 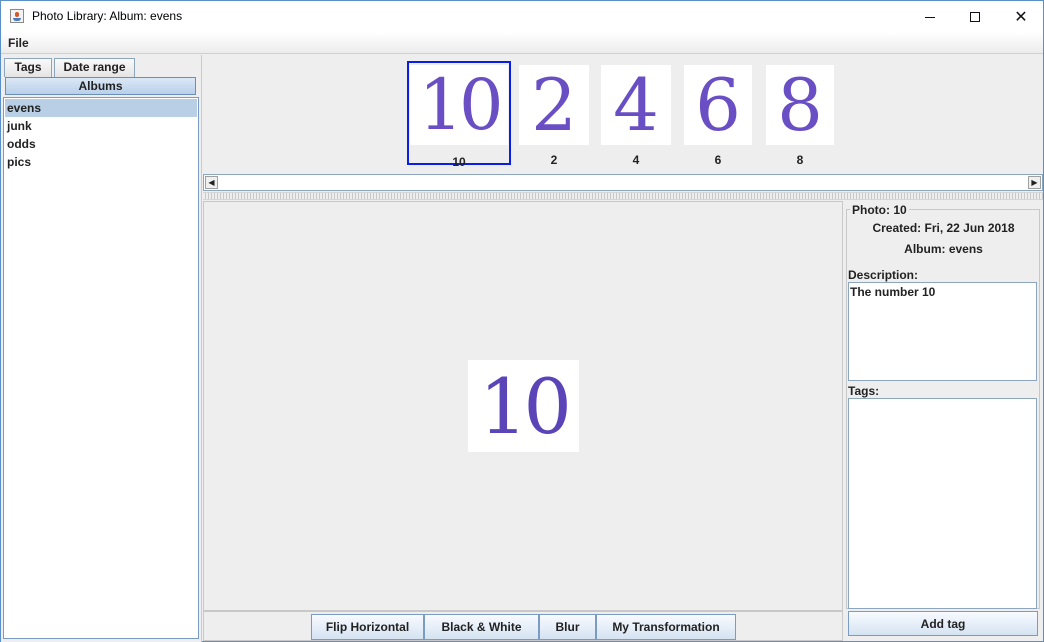 I want to click on thumbnail-scrollbar: ◀ ▶, so click(x=623, y=182).